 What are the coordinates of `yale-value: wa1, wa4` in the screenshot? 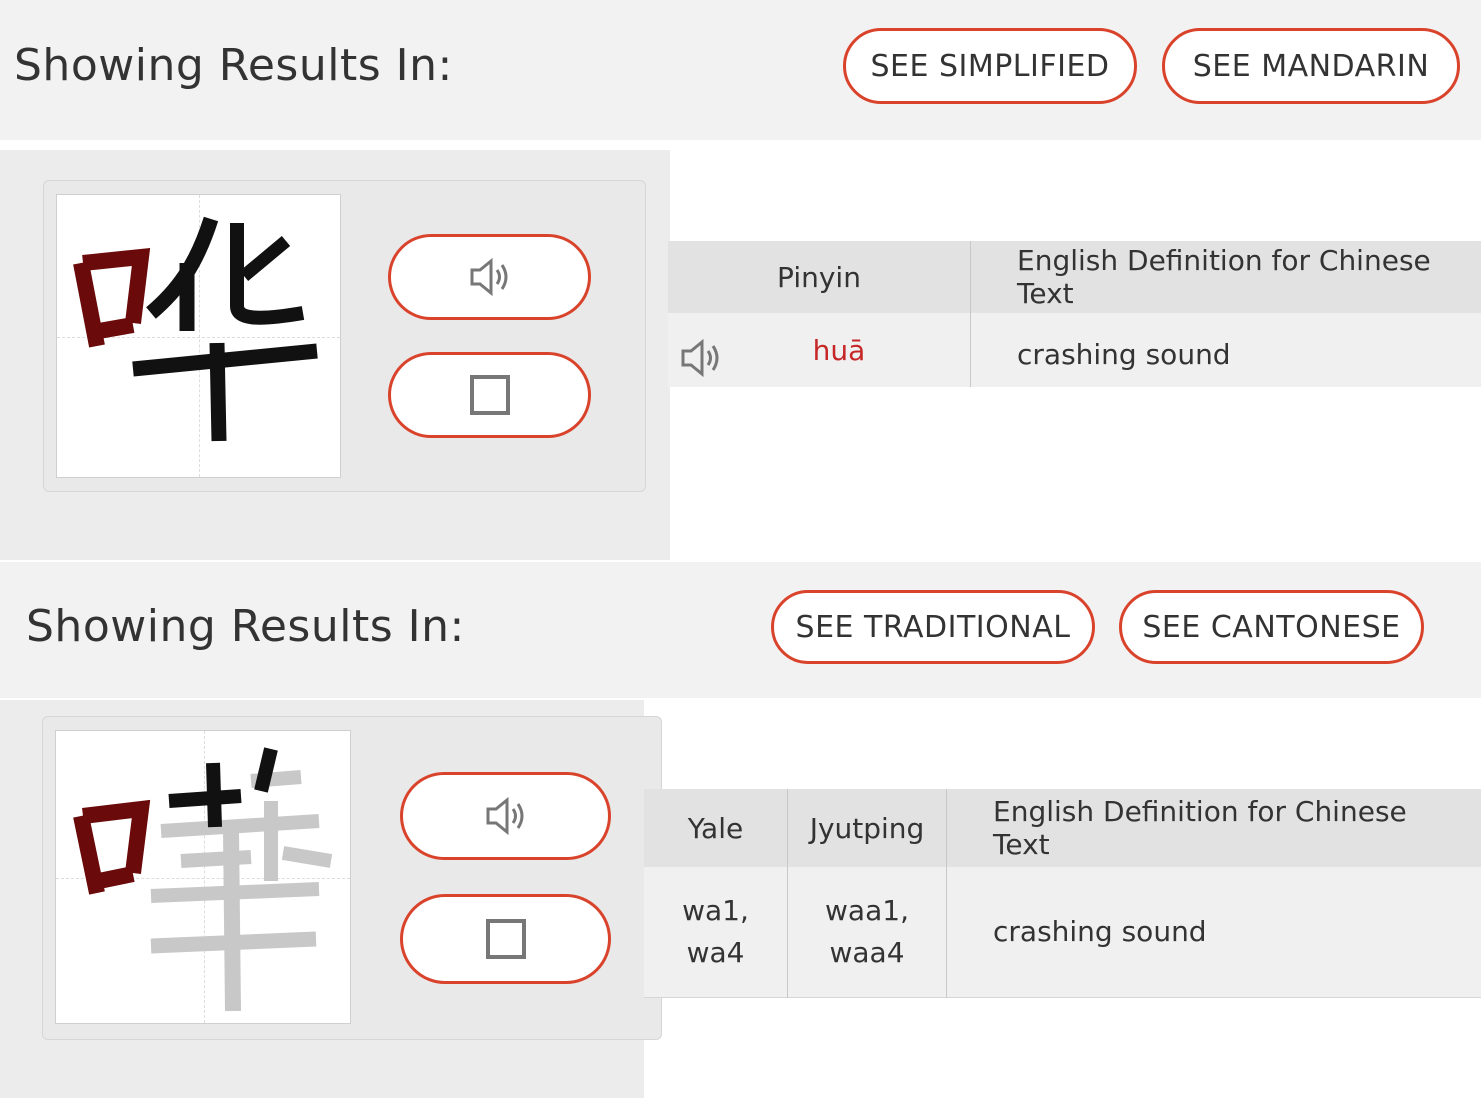 It's located at (716, 932).